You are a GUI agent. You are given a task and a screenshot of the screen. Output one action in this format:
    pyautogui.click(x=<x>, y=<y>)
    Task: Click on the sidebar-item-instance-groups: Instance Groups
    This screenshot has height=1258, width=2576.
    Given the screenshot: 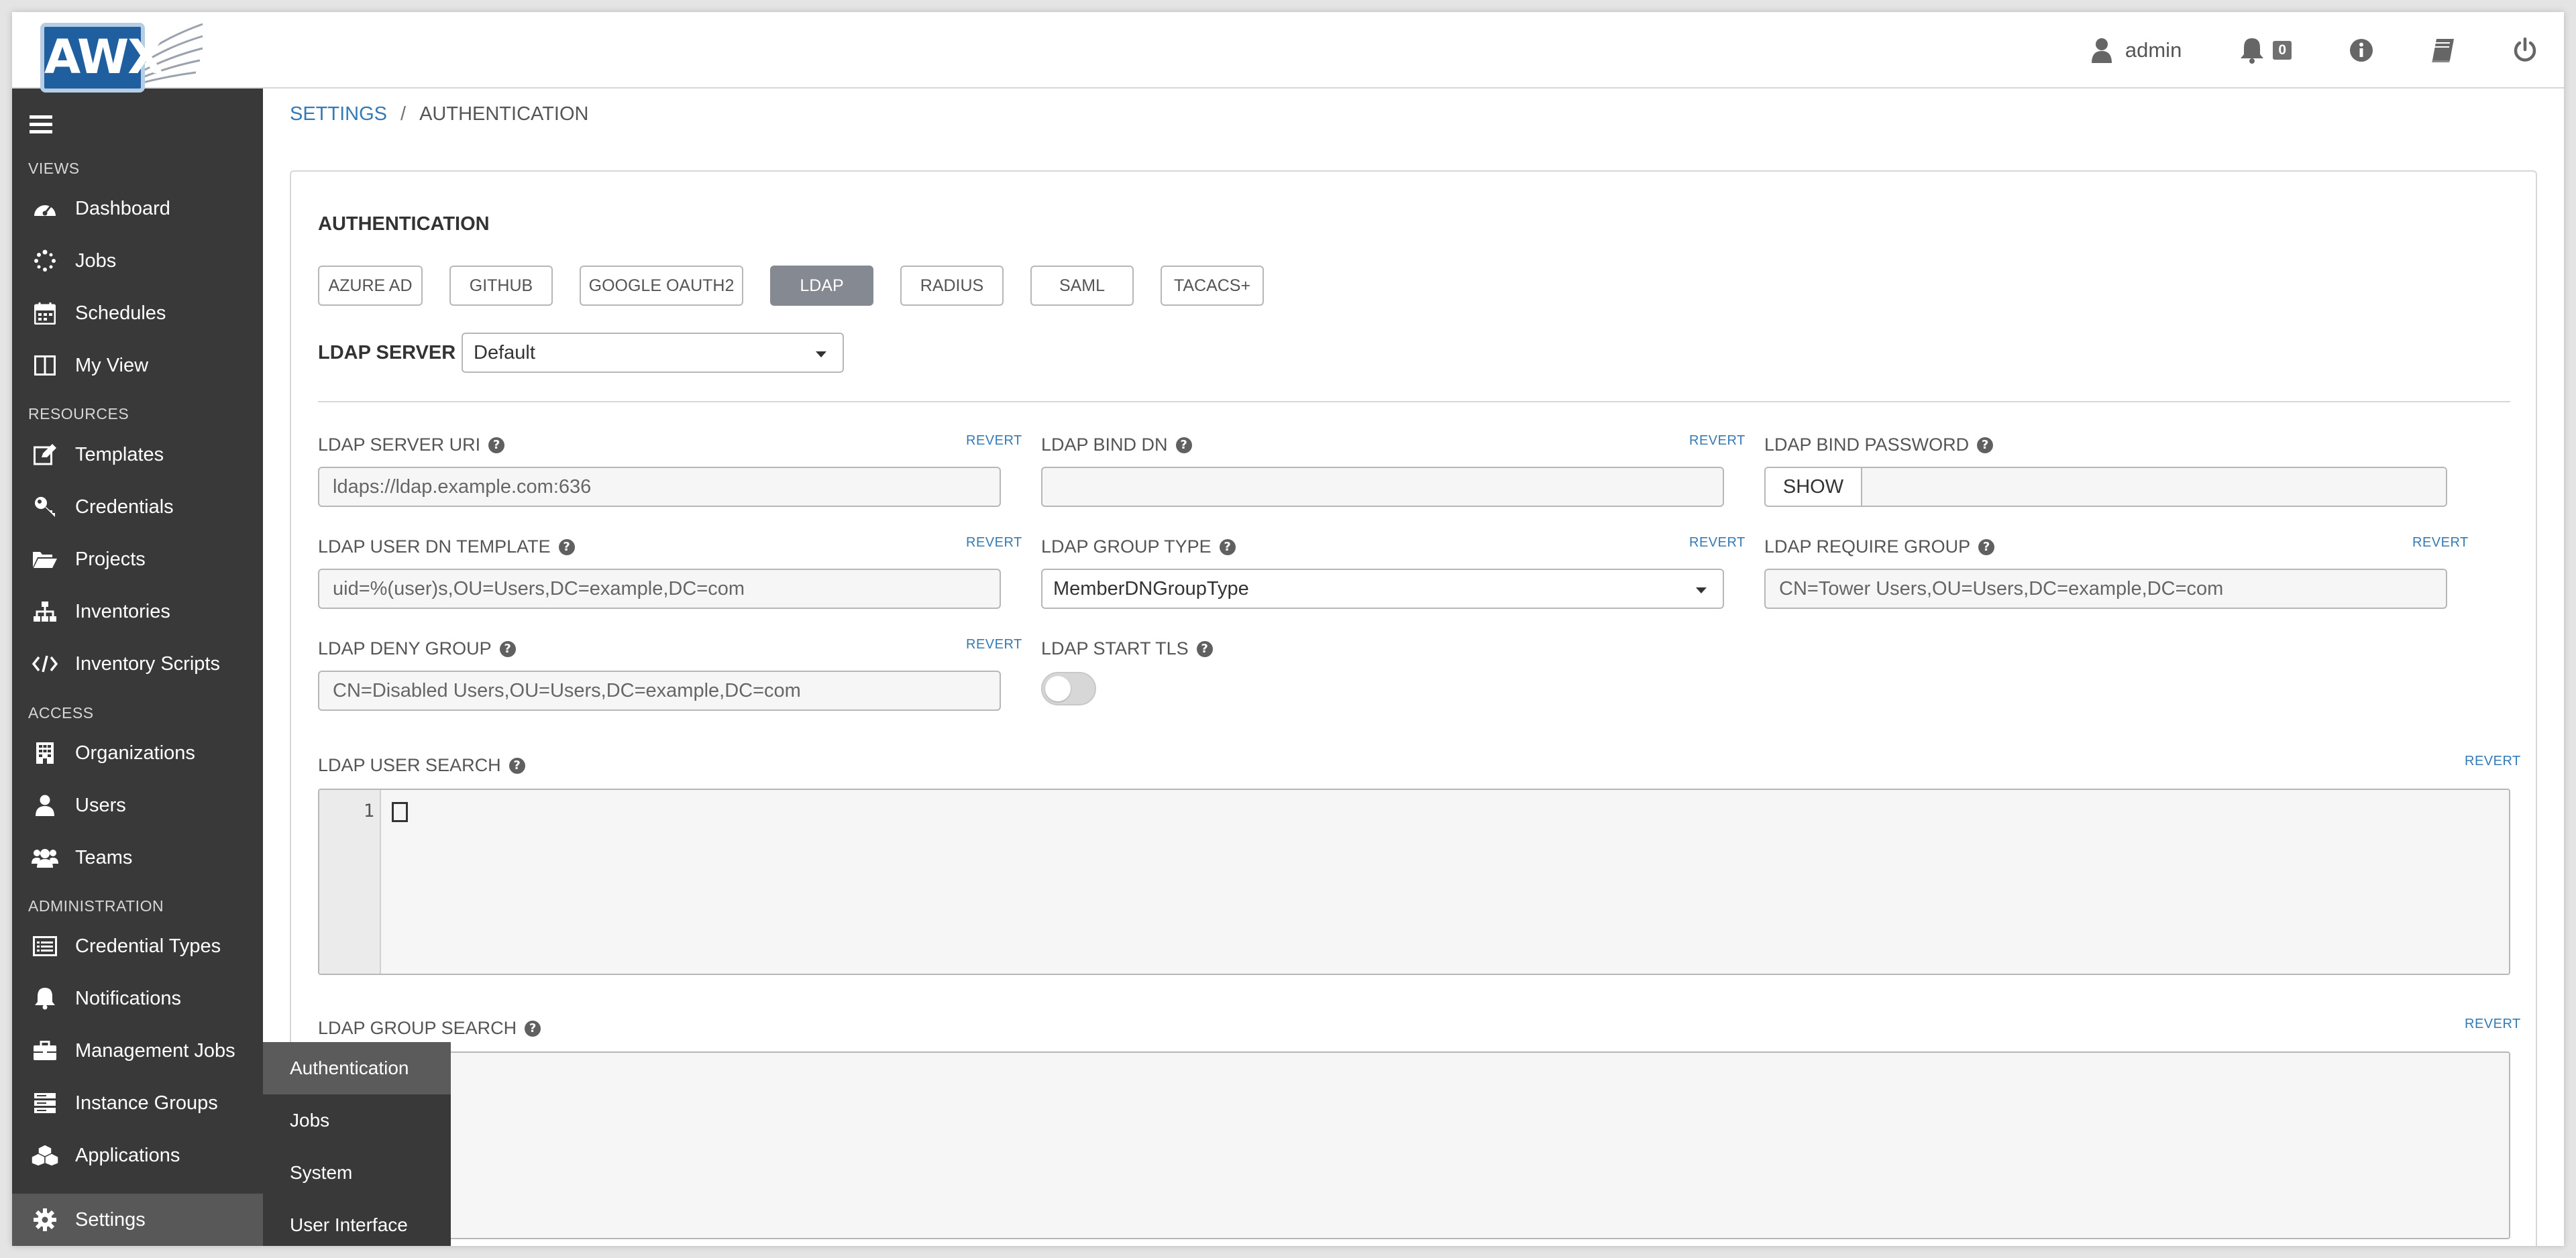 What is the action you would take?
    pyautogui.click(x=137, y=1103)
    